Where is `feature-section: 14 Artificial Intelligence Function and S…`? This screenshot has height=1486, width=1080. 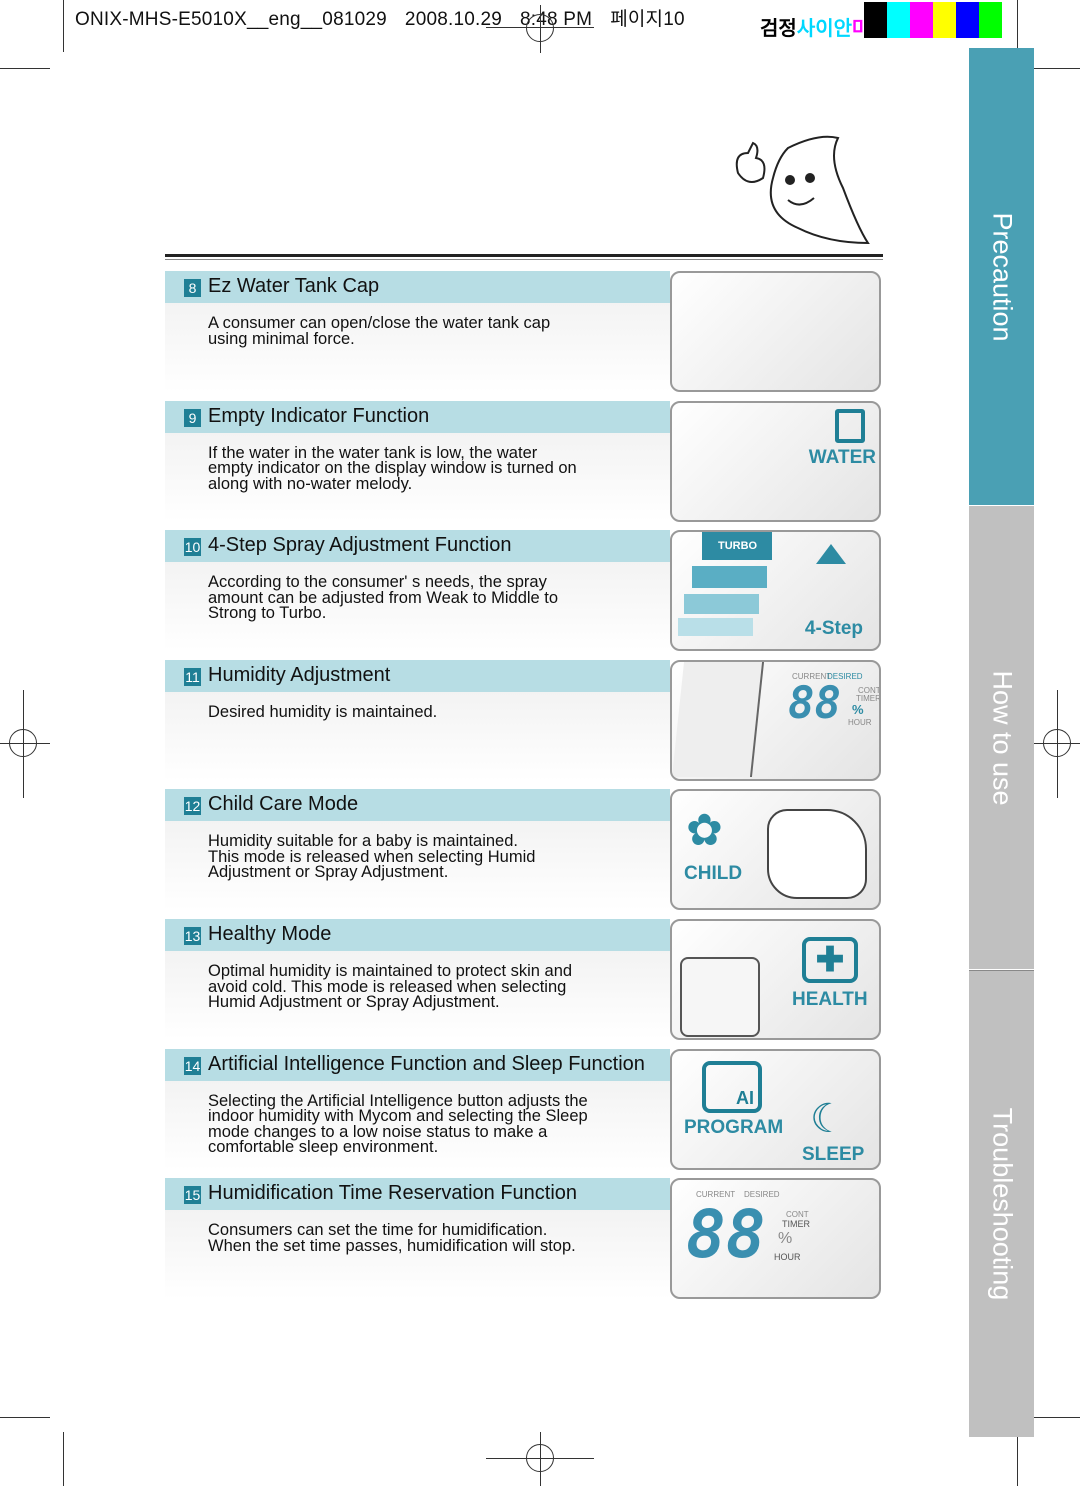
feature-section: 14 Artificial Intelligence Function and S… is located at coordinates (523, 1109).